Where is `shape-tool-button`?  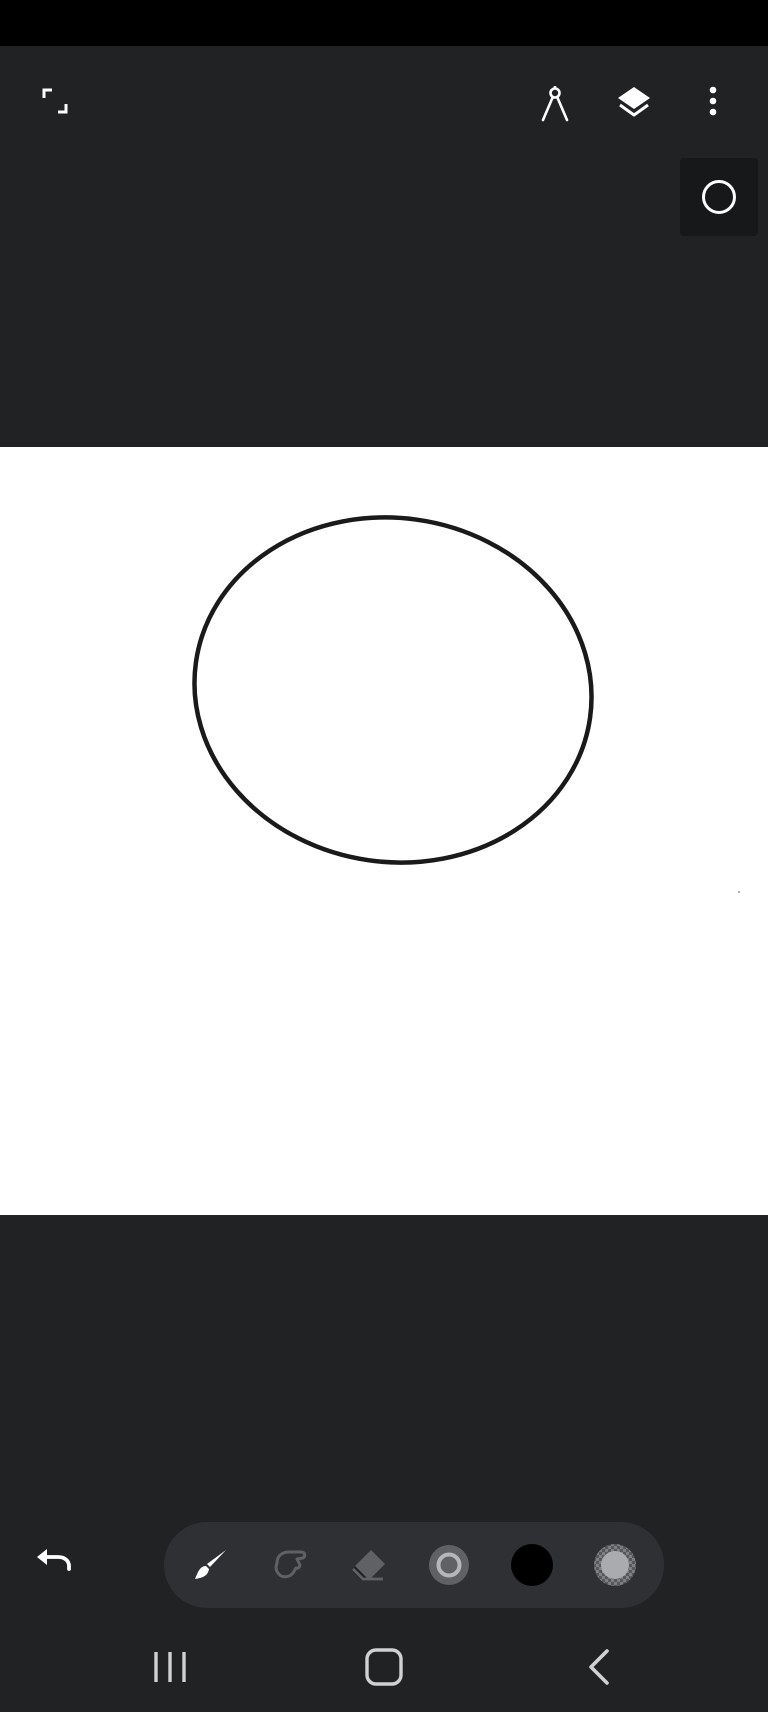
shape-tool-button is located at coordinates (719, 197).